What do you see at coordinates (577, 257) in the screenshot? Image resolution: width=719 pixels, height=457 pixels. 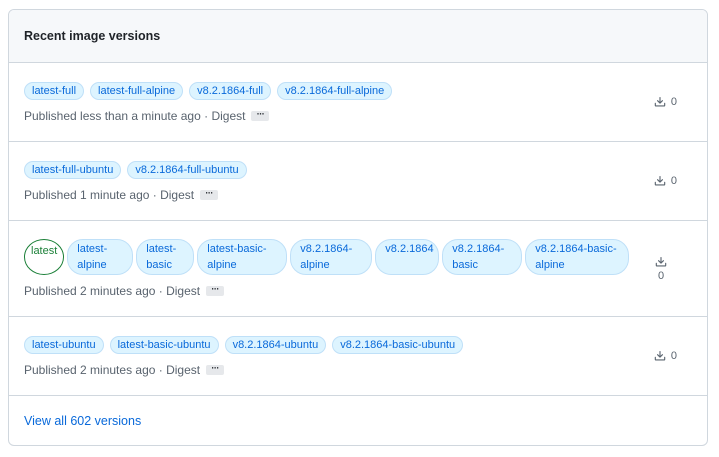 I see `version-tag: v8.2.1864-basic-alpine` at bounding box center [577, 257].